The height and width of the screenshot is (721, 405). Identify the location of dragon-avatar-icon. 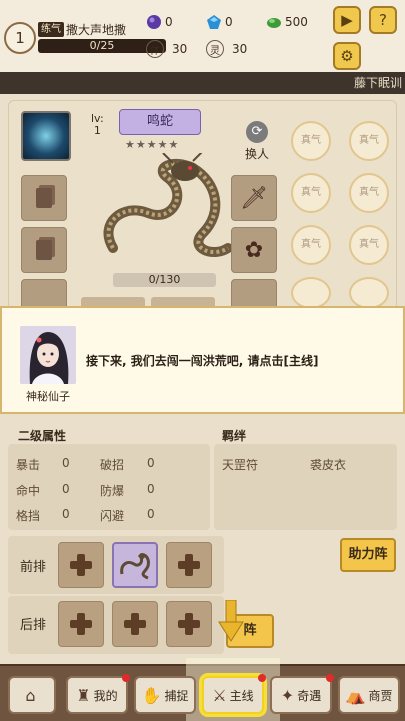
(135, 566).